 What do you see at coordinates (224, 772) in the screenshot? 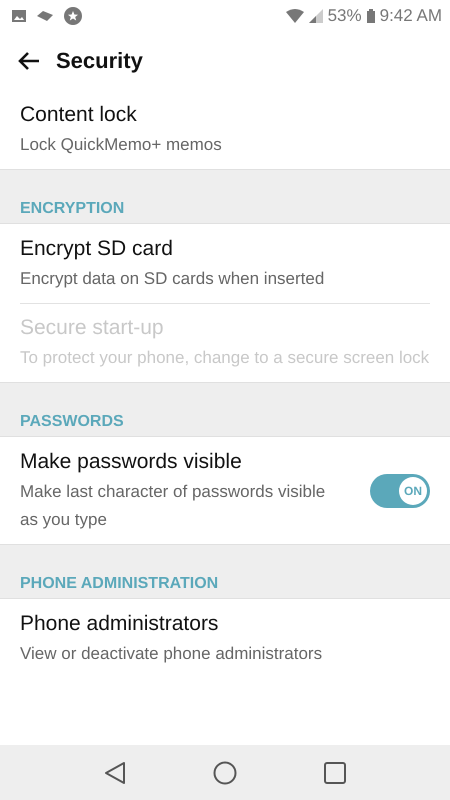
I see `home-icon` at bounding box center [224, 772].